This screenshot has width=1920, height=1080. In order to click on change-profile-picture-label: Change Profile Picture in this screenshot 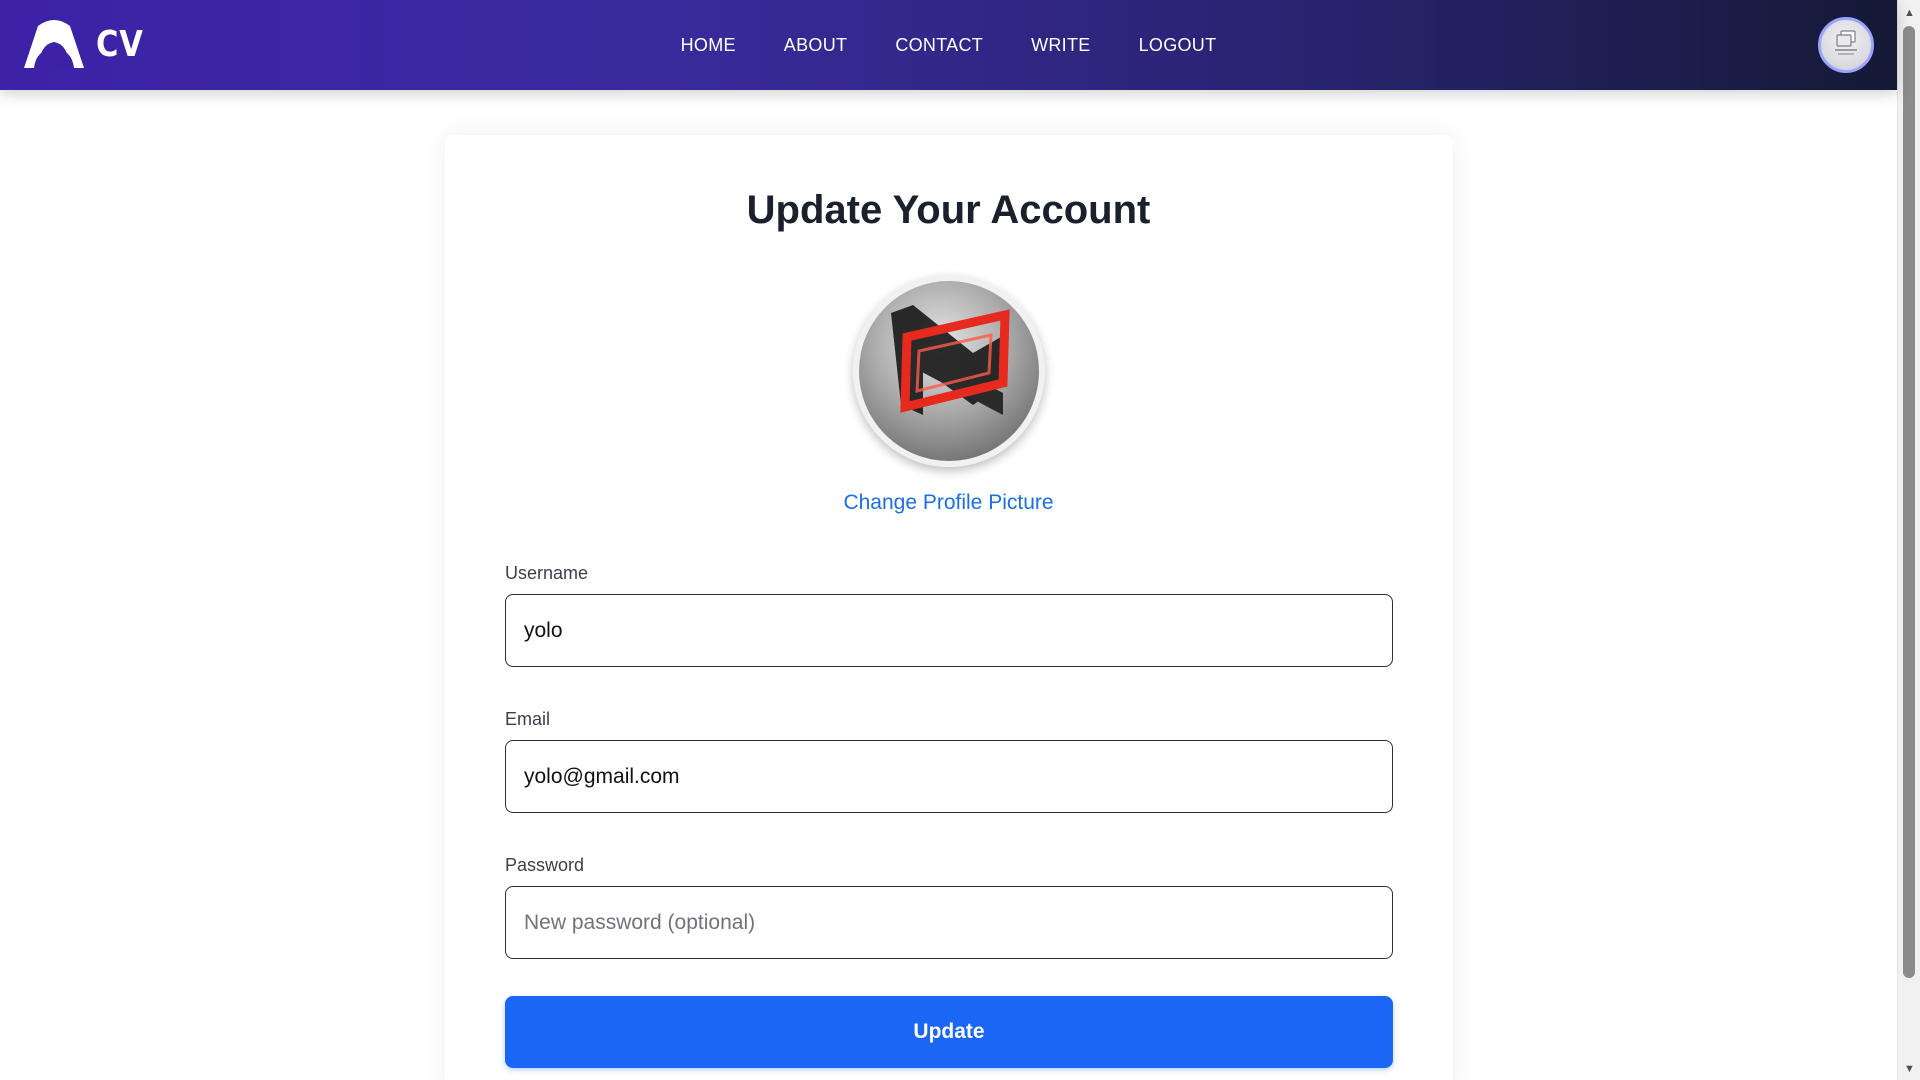, I will do `click(948, 502)`.